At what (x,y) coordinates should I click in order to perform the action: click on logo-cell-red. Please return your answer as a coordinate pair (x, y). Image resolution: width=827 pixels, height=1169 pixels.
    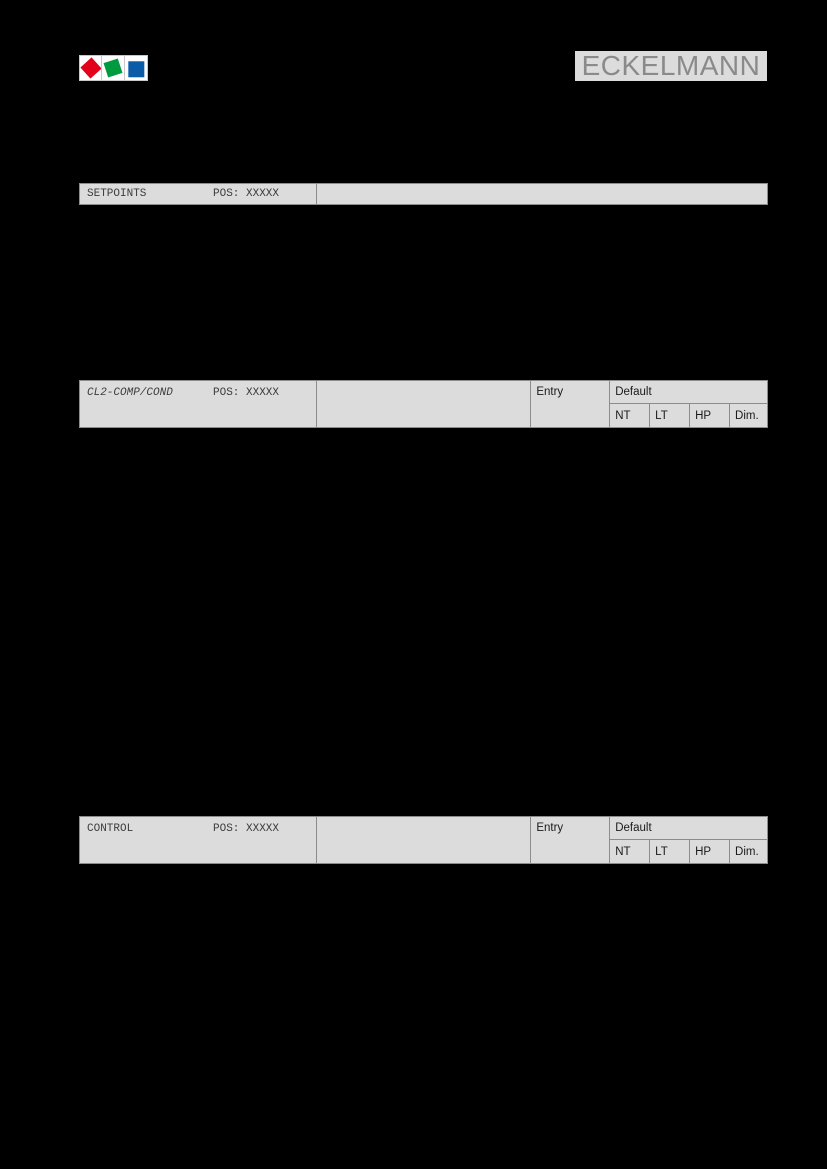
    Looking at the image, I should click on (91, 68).